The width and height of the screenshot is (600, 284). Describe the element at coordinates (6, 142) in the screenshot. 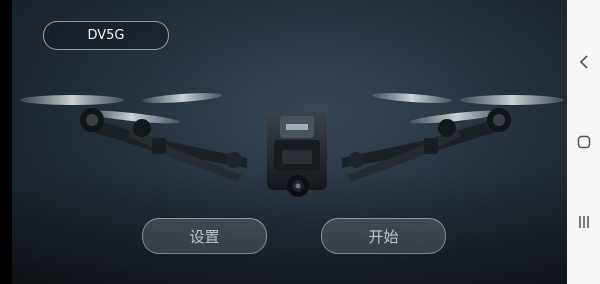

I see `screen-edge` at that location.